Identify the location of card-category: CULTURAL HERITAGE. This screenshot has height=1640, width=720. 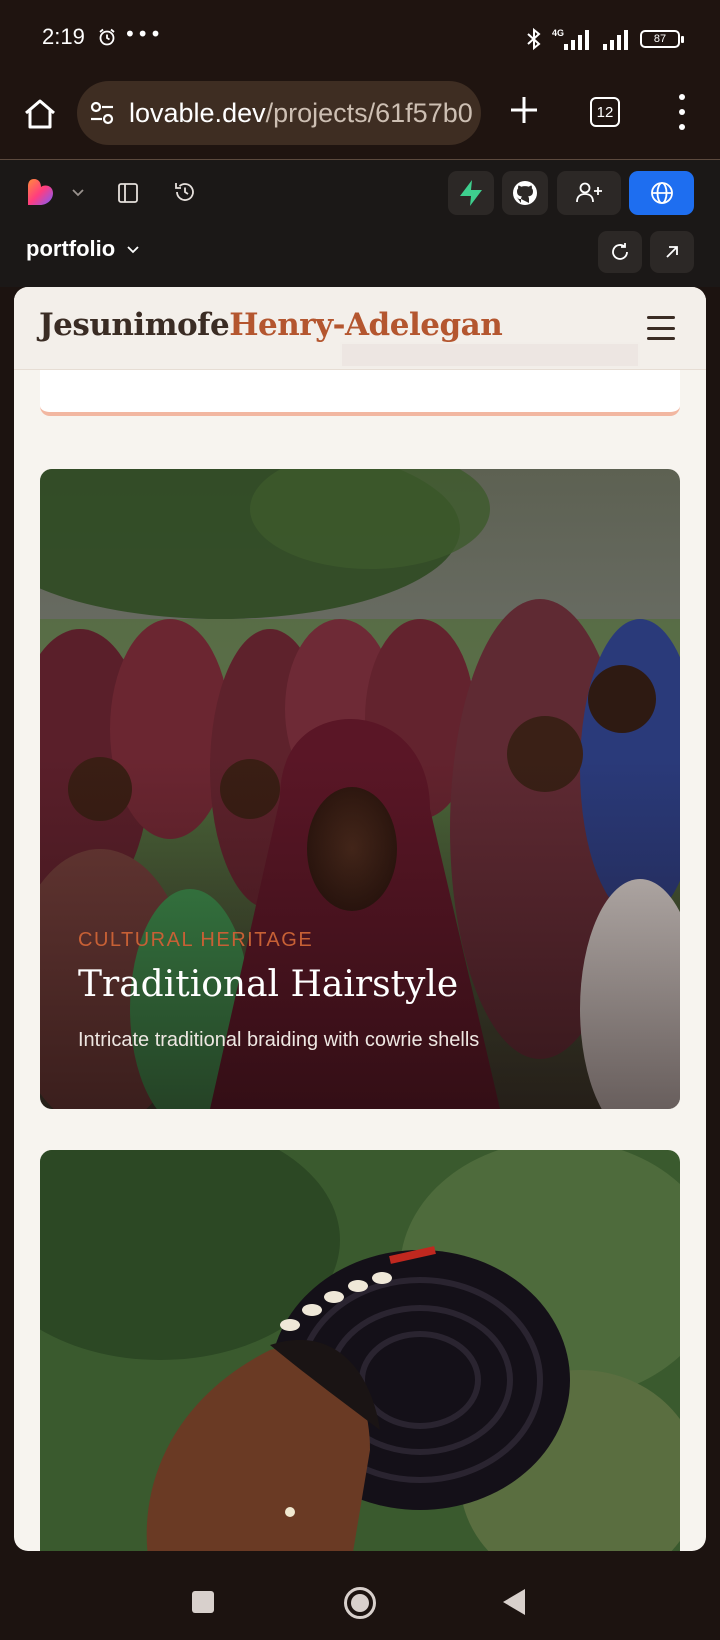
(196, 940).